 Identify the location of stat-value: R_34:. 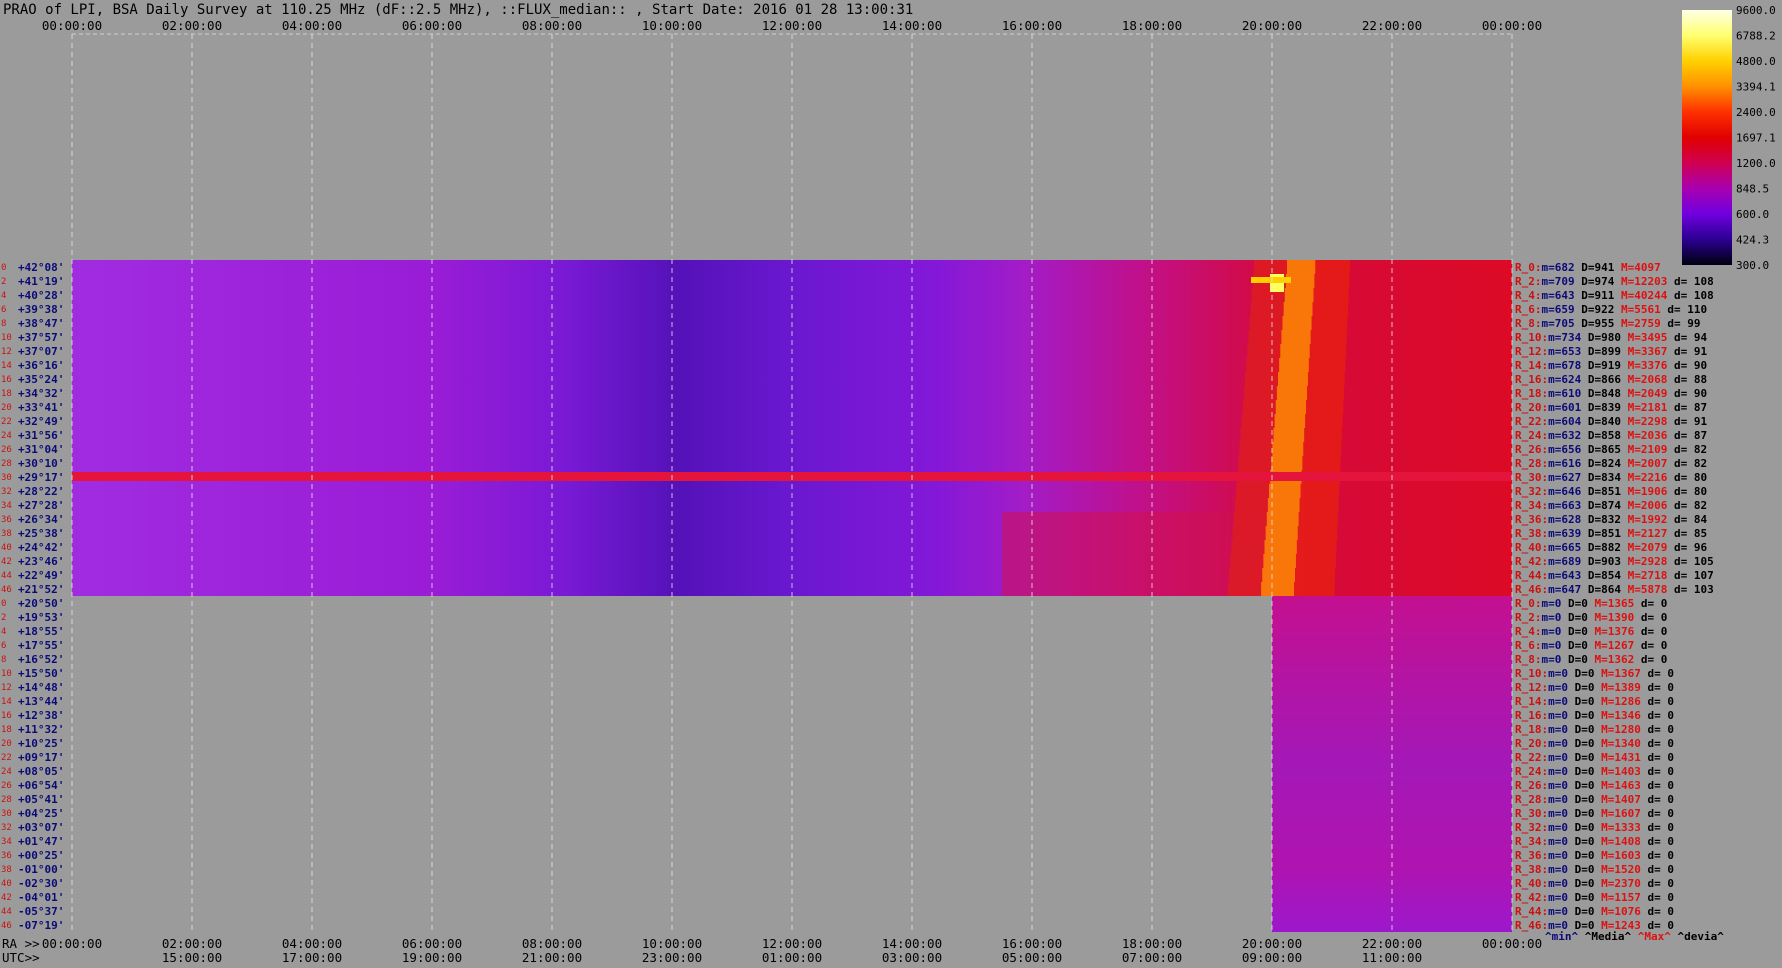
(1531, 505).